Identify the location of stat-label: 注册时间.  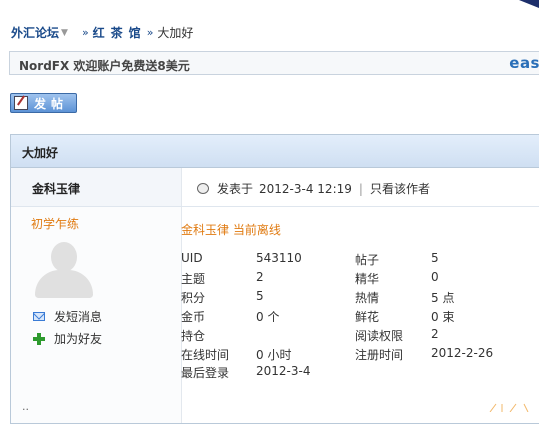
(379, 354).